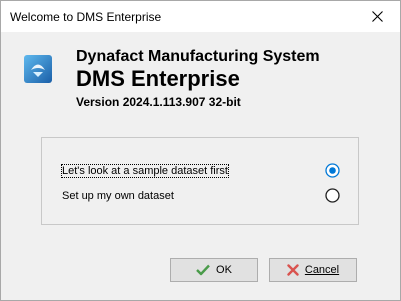 This screenshot has width=401, height=301. Describe the element at coordinates (118, 196) in the screenshot. I see `option-label: Set up my own dataset` at that location.